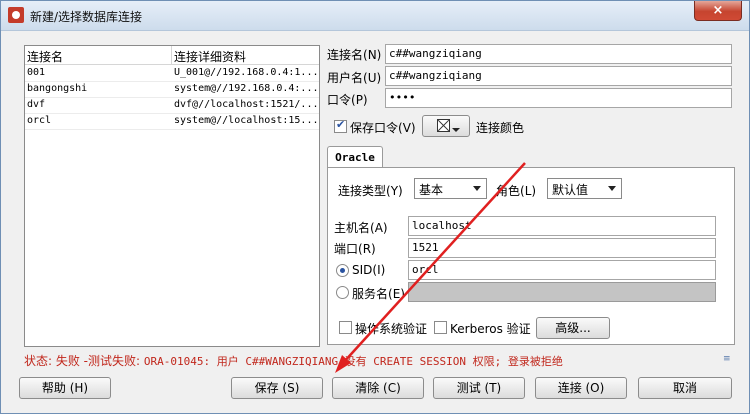 Image resolution: width=750 pixels, height=414 pixels. What do you see at coordinates (562, 292) in the screenshot?
I see `service-name-input` at bounding box center [562, 292].